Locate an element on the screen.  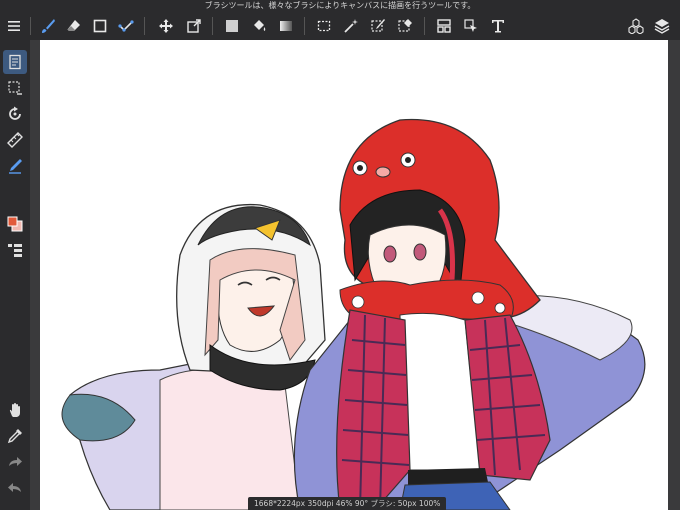
layers-icon is located at coordinates (662, 26).